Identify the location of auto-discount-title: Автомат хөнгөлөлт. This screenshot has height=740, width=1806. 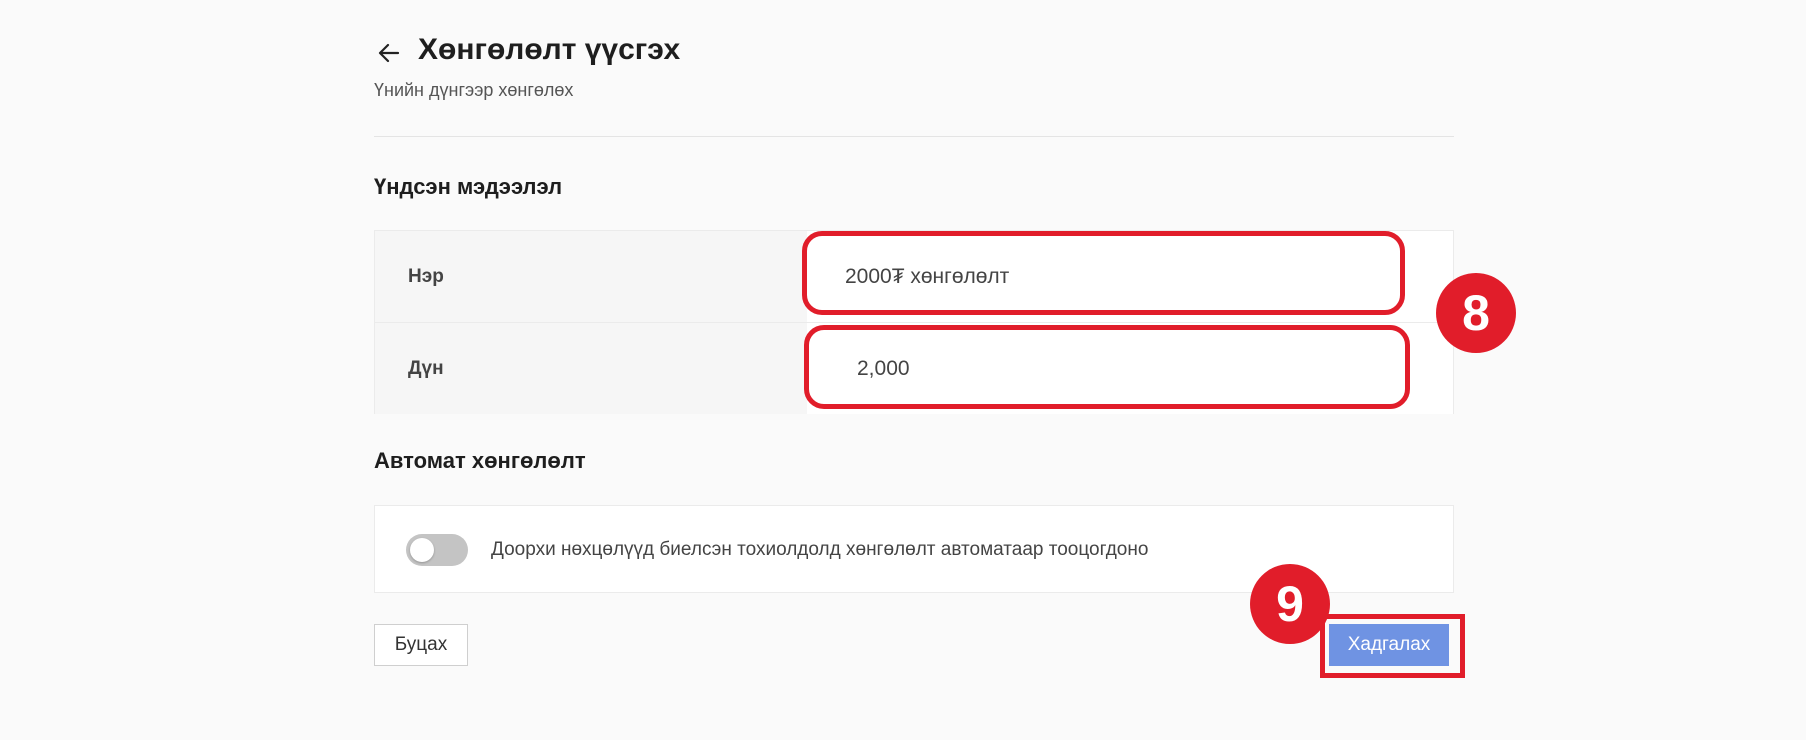
(480, 460).